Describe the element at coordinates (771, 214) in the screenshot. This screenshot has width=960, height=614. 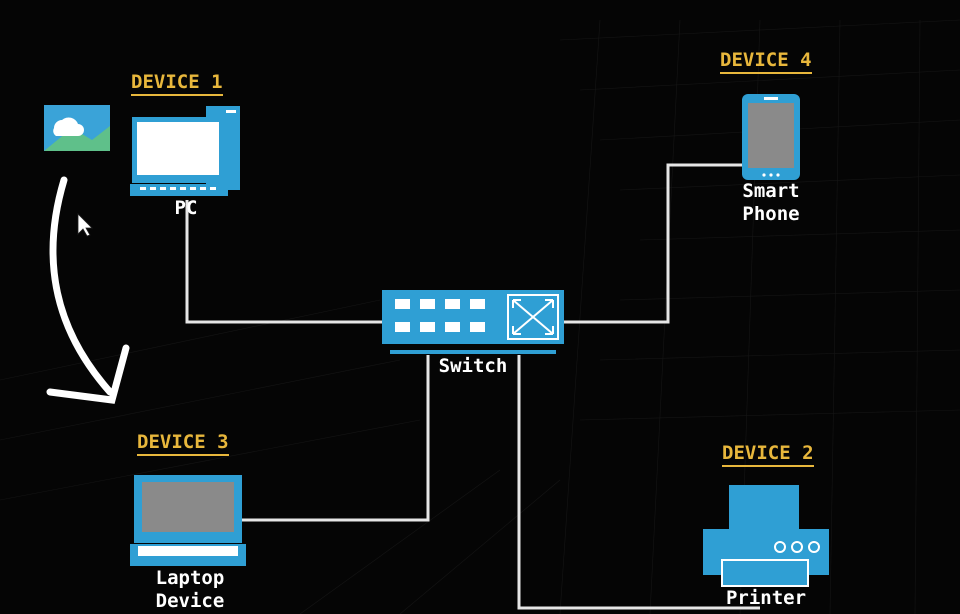
I see `smartphone-label-line2: Phone` at that location.